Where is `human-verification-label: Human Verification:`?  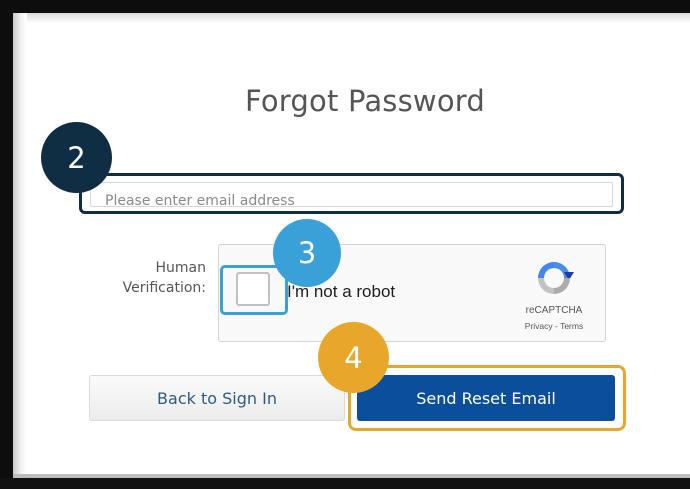 human-verification-label: Human Verification: is located at coordinates (164, 278).